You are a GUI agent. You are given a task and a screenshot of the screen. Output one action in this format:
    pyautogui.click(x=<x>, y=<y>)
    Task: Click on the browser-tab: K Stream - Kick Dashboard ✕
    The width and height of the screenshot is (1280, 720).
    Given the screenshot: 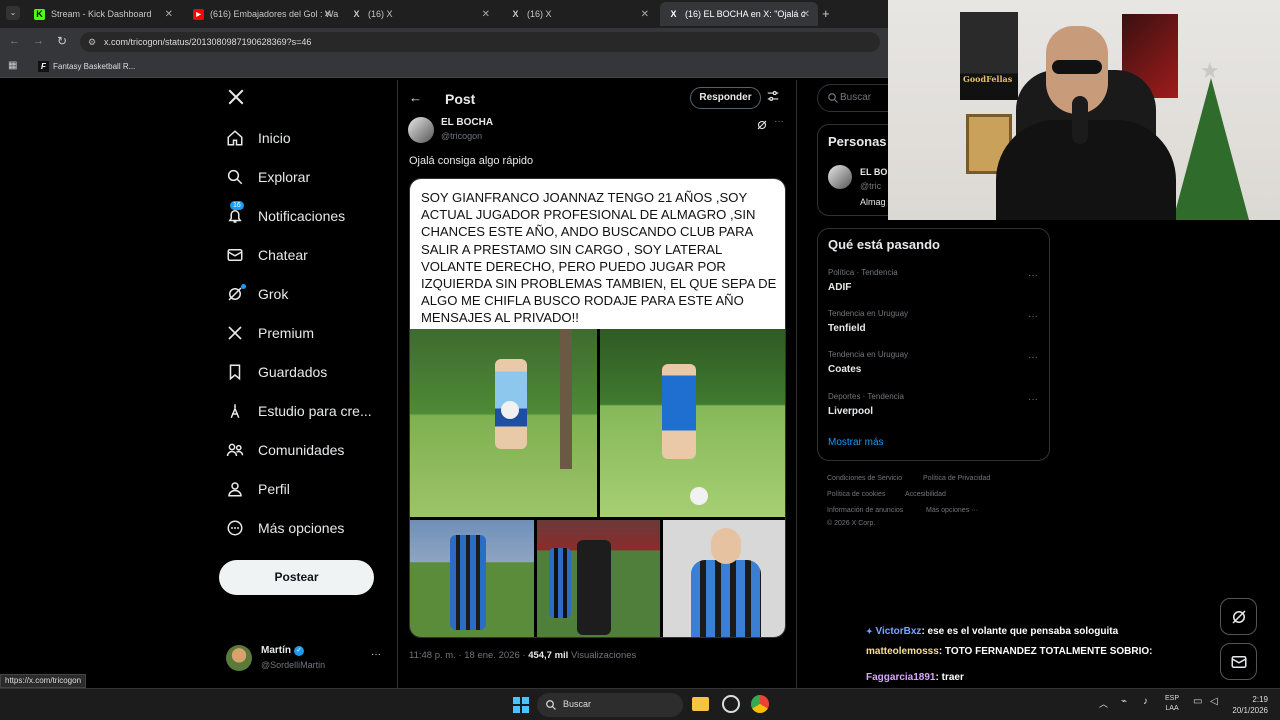 What is the action you would take?
    pyautogui.click(x=103, y=14)
    